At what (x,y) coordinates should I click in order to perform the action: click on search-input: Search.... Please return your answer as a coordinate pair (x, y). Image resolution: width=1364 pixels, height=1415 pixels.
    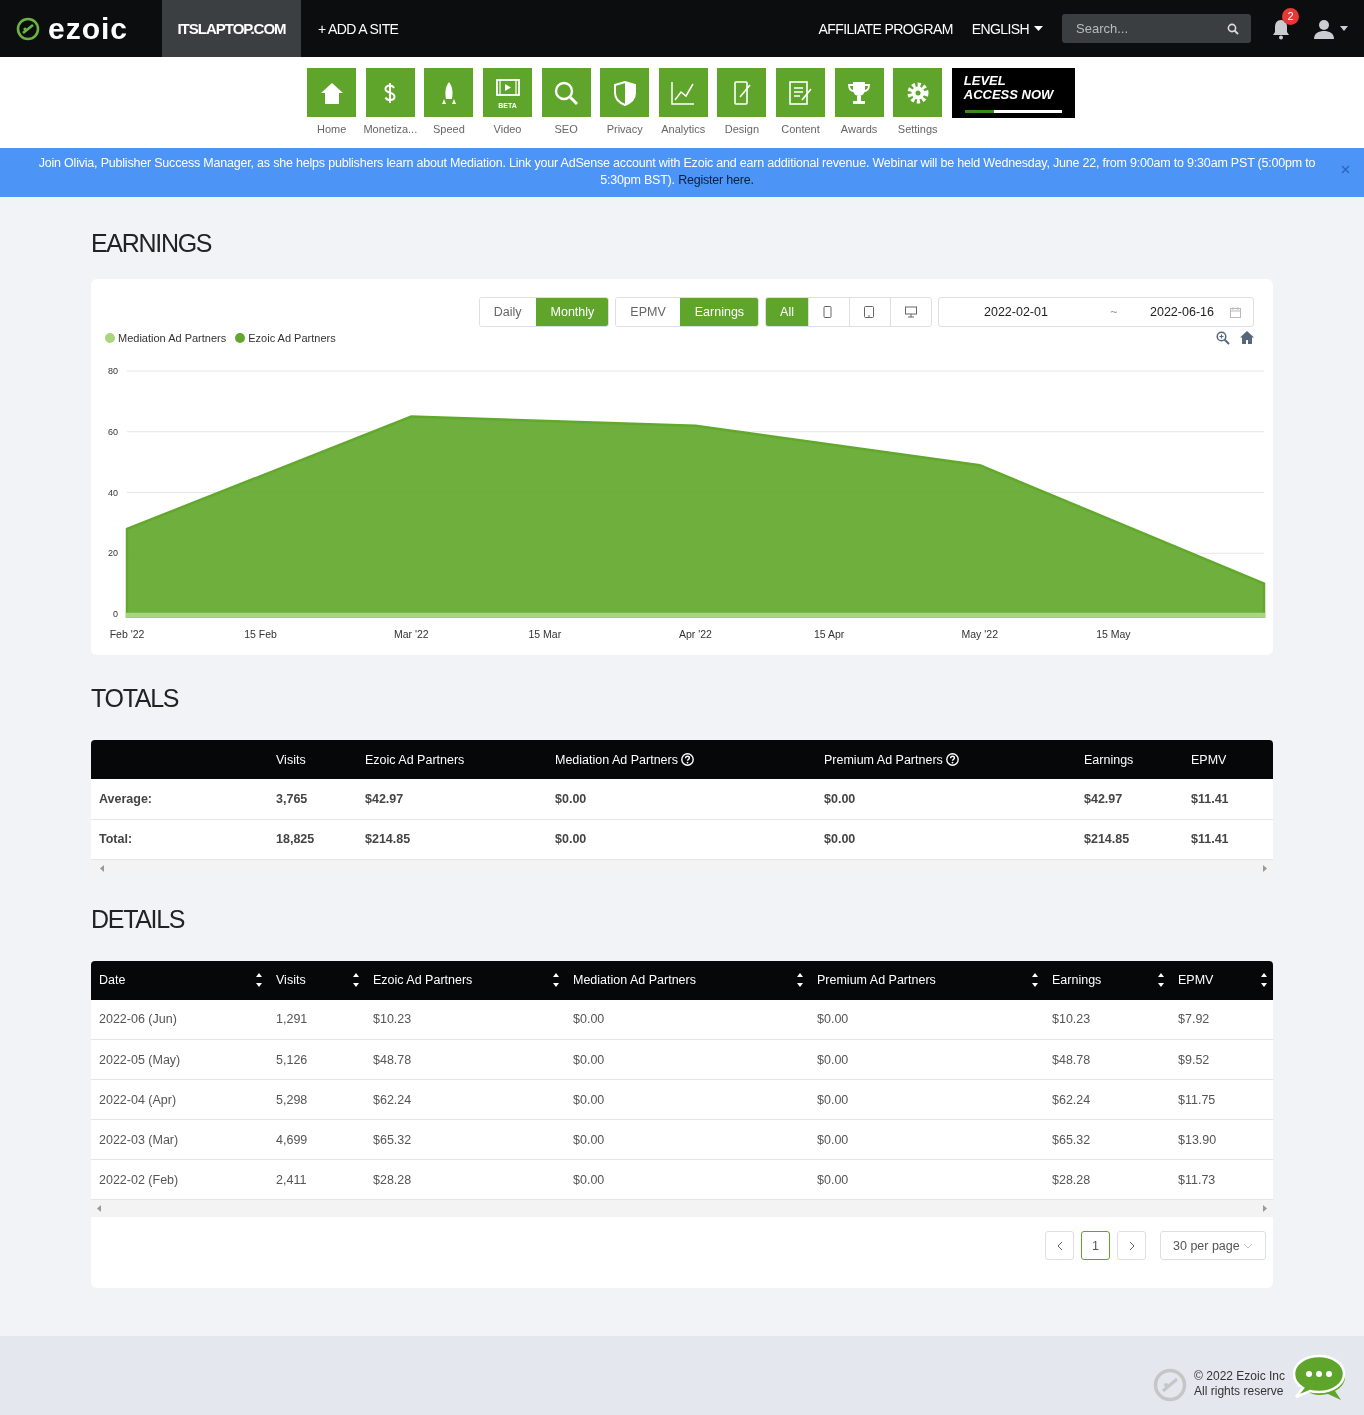
    Looking at the image, I should click on (1150, 28).